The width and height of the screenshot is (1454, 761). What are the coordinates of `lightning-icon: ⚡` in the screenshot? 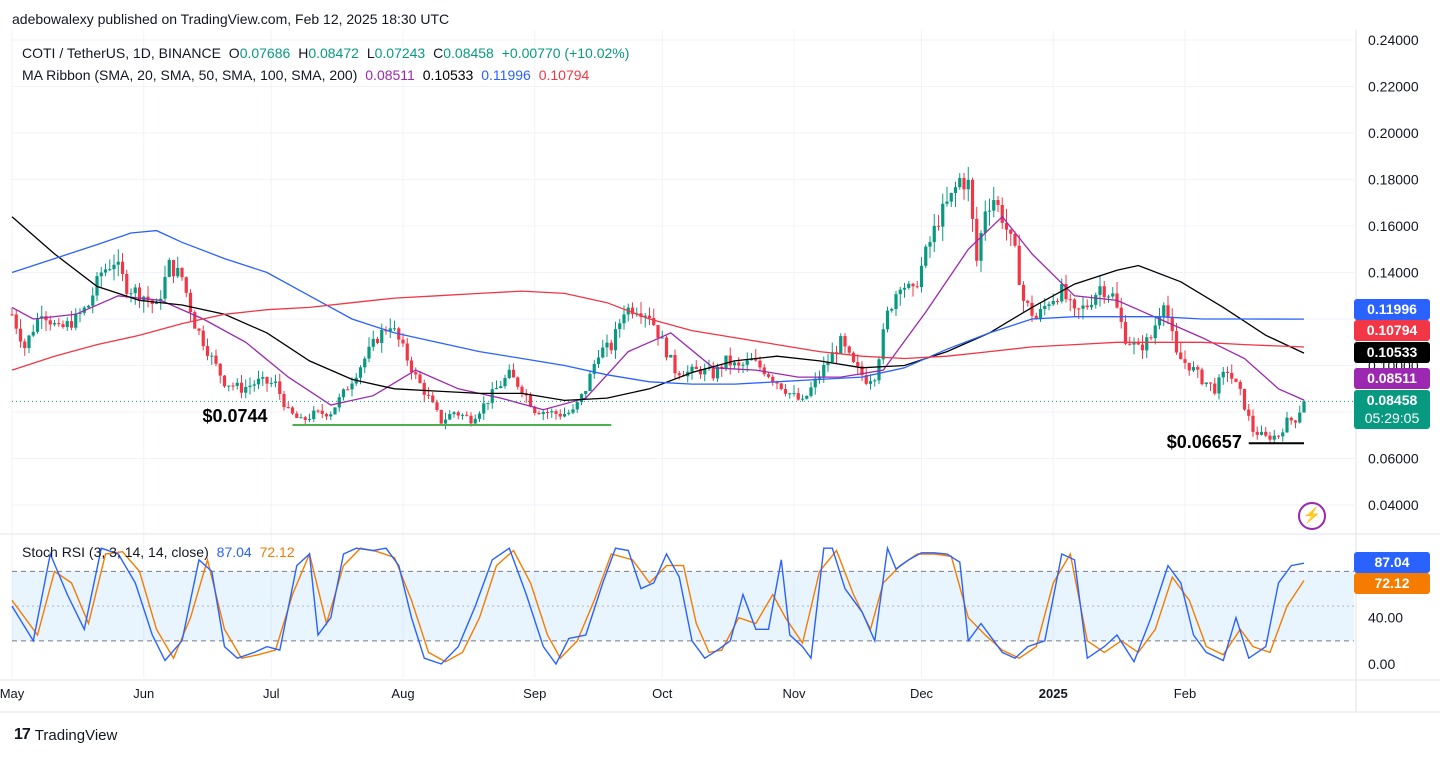 It's located at (1312, 516).